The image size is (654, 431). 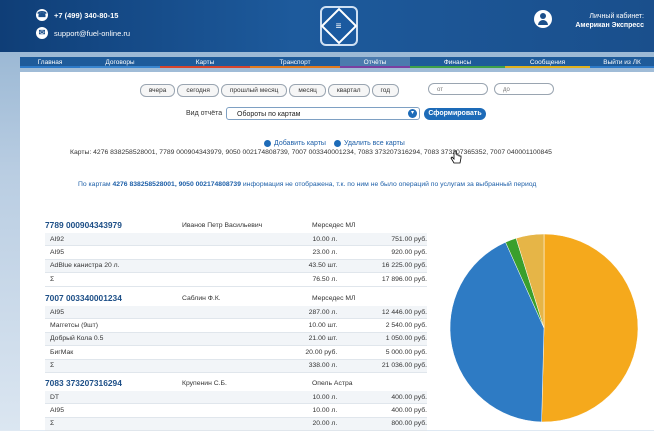 I want to click on row-item: БигМак, so click(x=62, y=352).